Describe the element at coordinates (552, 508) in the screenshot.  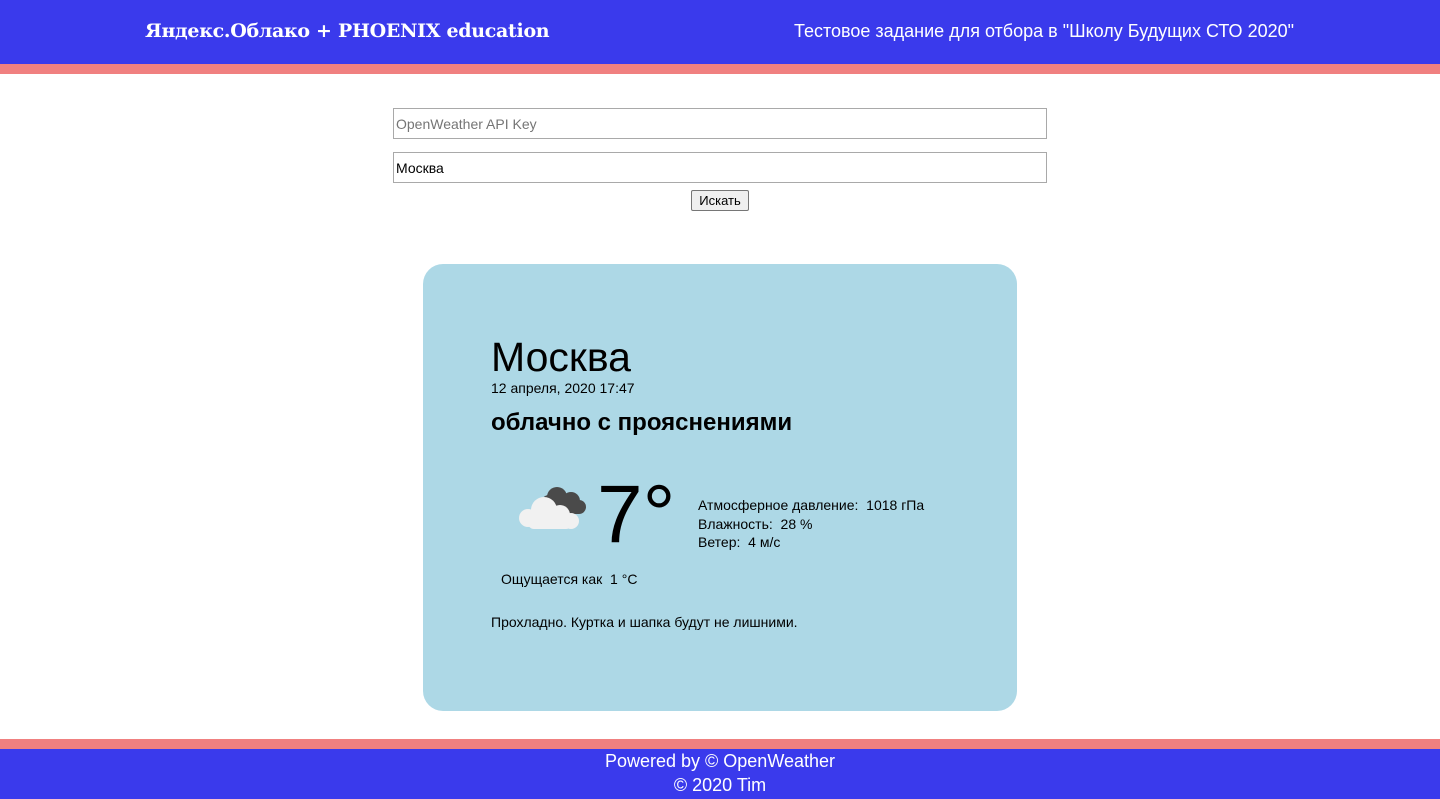
I see `partly-cloudy-icon` at that location.